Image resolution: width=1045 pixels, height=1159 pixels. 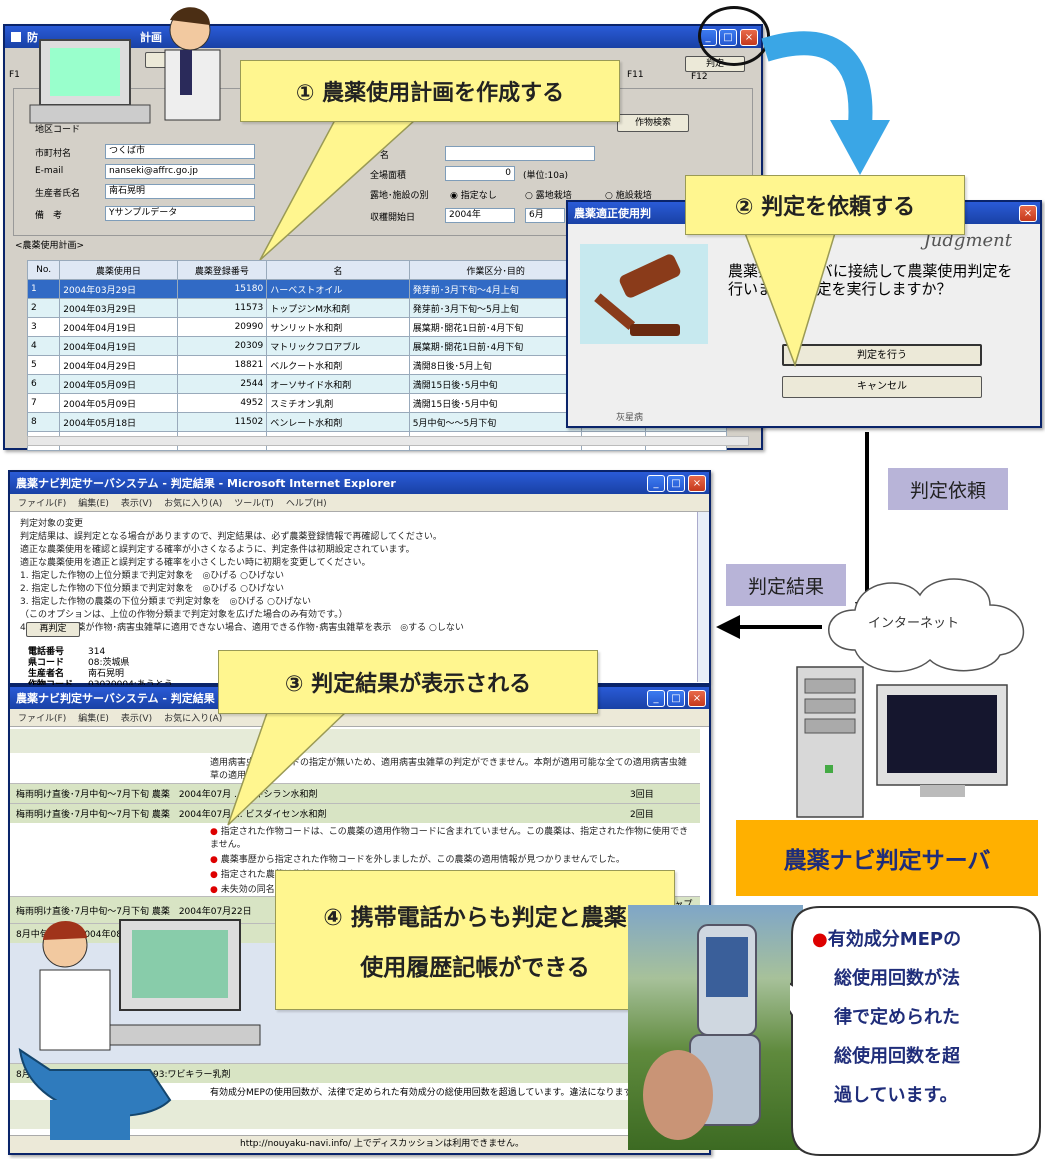 I want to click on callout-4-line2: 使用履歴記帳ができる, so click(x=475, y=968).